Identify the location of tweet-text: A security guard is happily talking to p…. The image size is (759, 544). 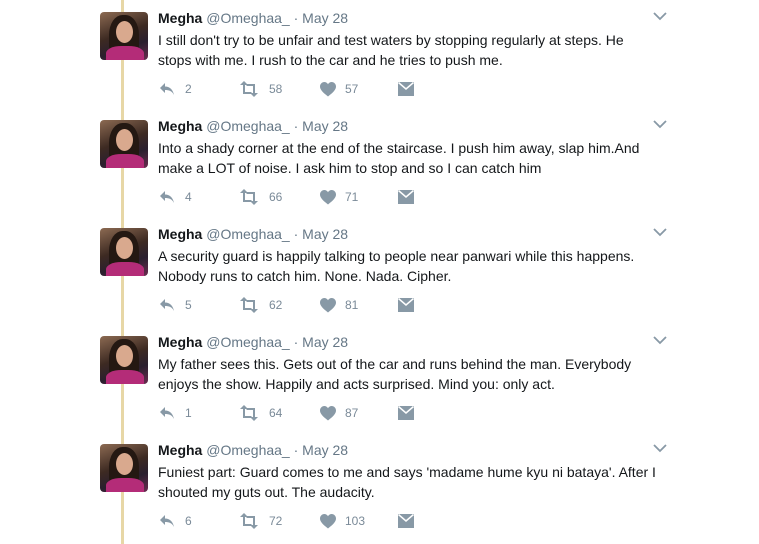
(396, 266).